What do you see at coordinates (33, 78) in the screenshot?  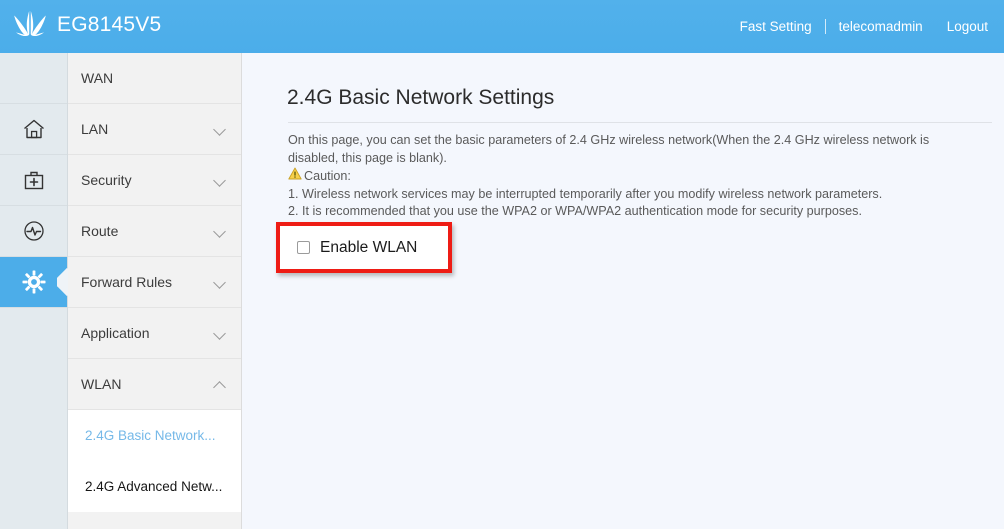 I see `icon-rail-top-spacer` at bounding box center [33, 78].